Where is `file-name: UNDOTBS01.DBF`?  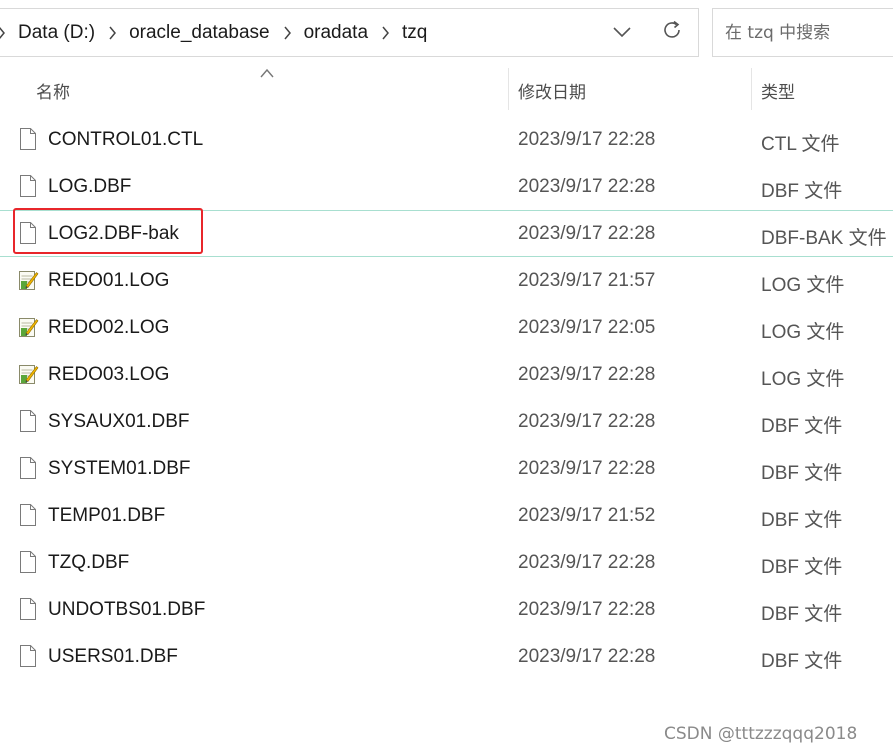 file-name: UNDOTBS01.DBF is located at coordinates (126, 610).